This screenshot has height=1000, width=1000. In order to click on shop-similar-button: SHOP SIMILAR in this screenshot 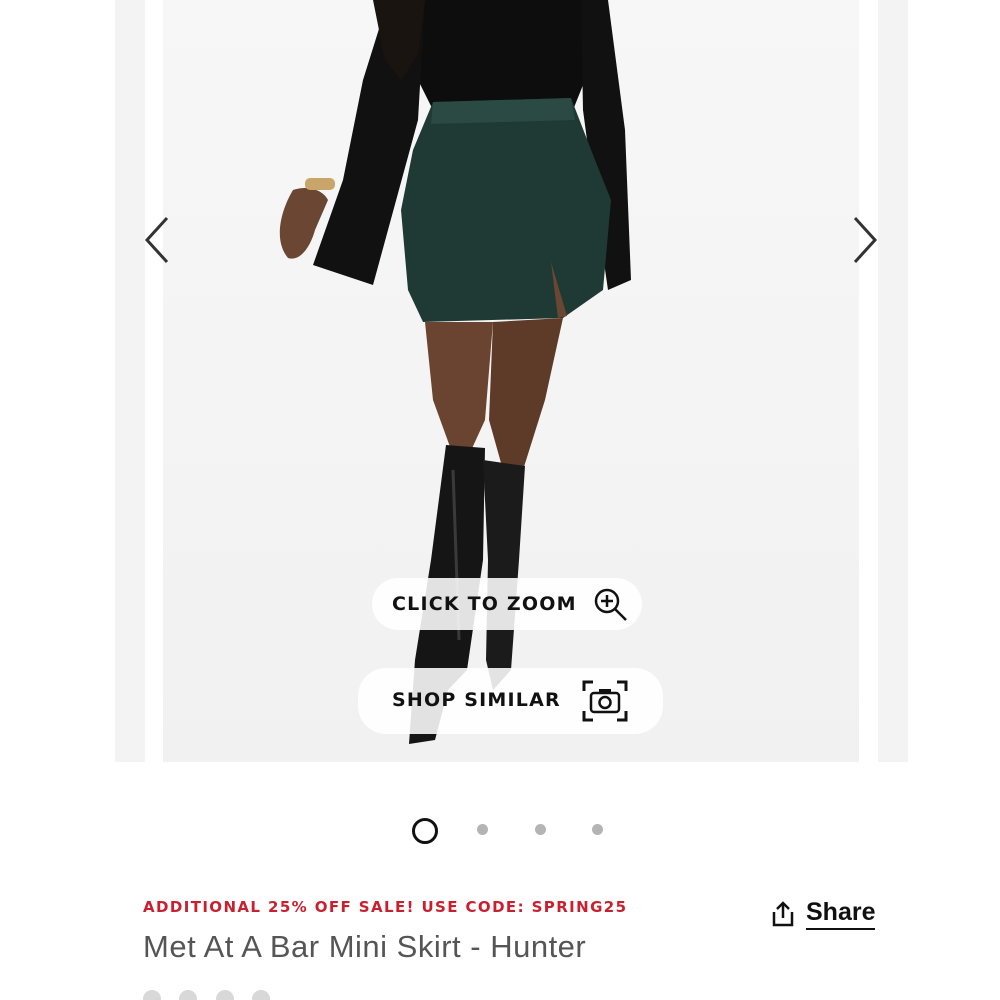, I will do `click(510, 701)`.